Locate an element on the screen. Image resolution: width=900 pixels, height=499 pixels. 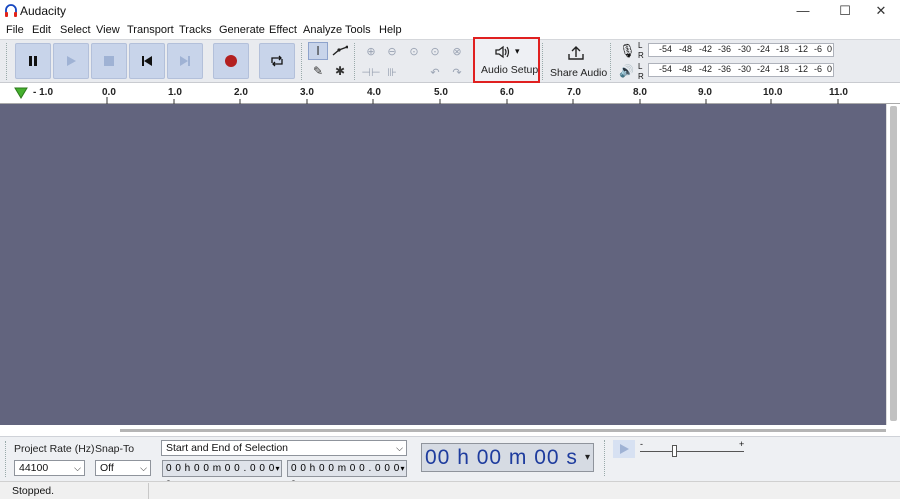
close-button: ✕ is located at coordinates (881, 11).